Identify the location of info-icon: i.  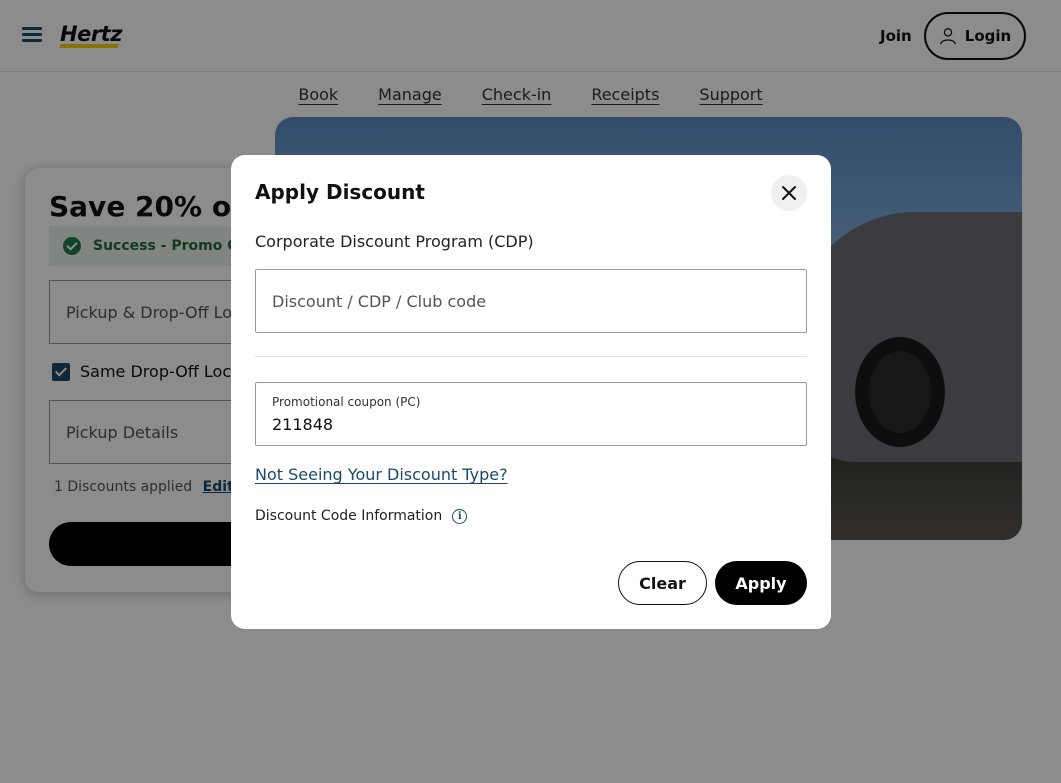
(460, 516).